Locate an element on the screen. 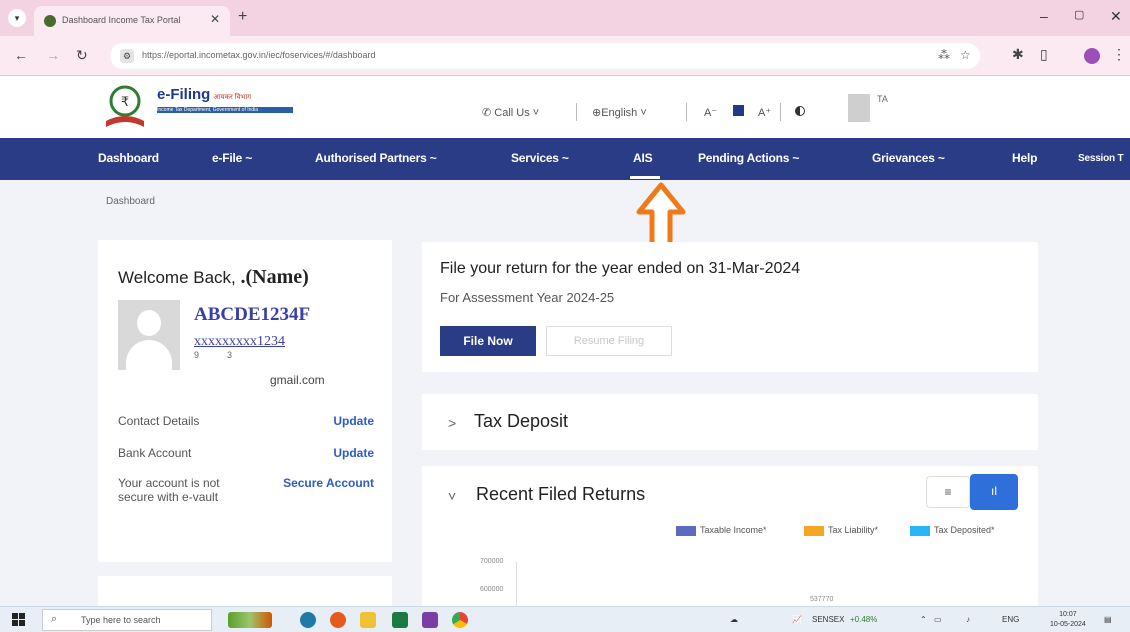  favicon-icon is located at coordinates (50, 21).